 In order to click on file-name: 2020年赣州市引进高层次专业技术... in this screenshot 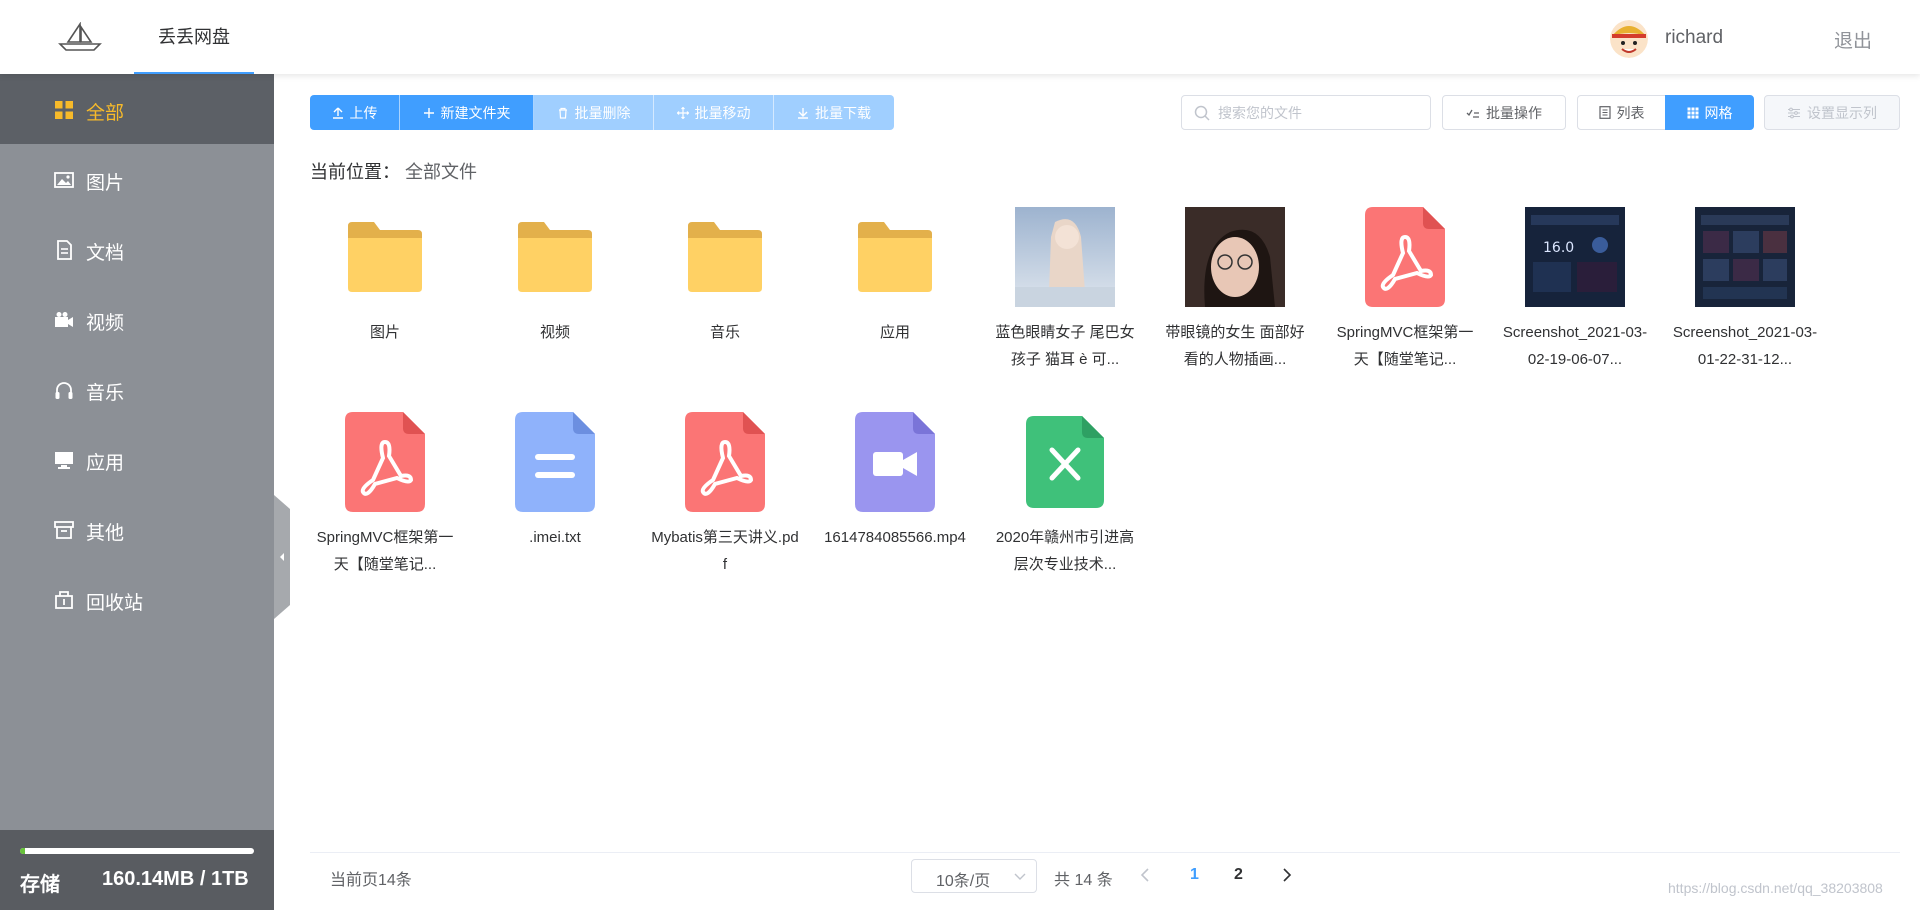, I will do `click(1065, 551)`.